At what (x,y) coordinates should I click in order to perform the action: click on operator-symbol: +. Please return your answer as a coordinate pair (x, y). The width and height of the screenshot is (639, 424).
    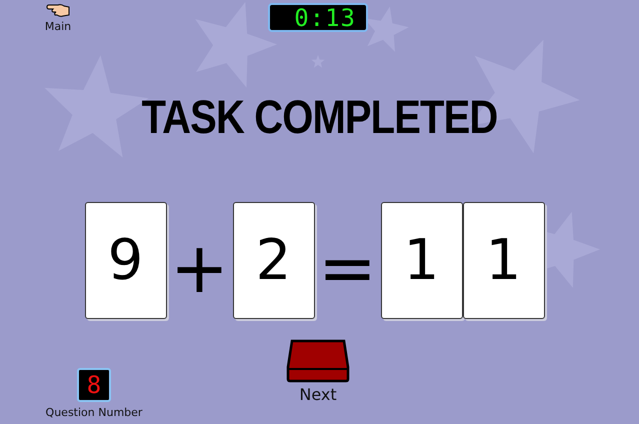
    Looking at the image, I should click on (200, 268).